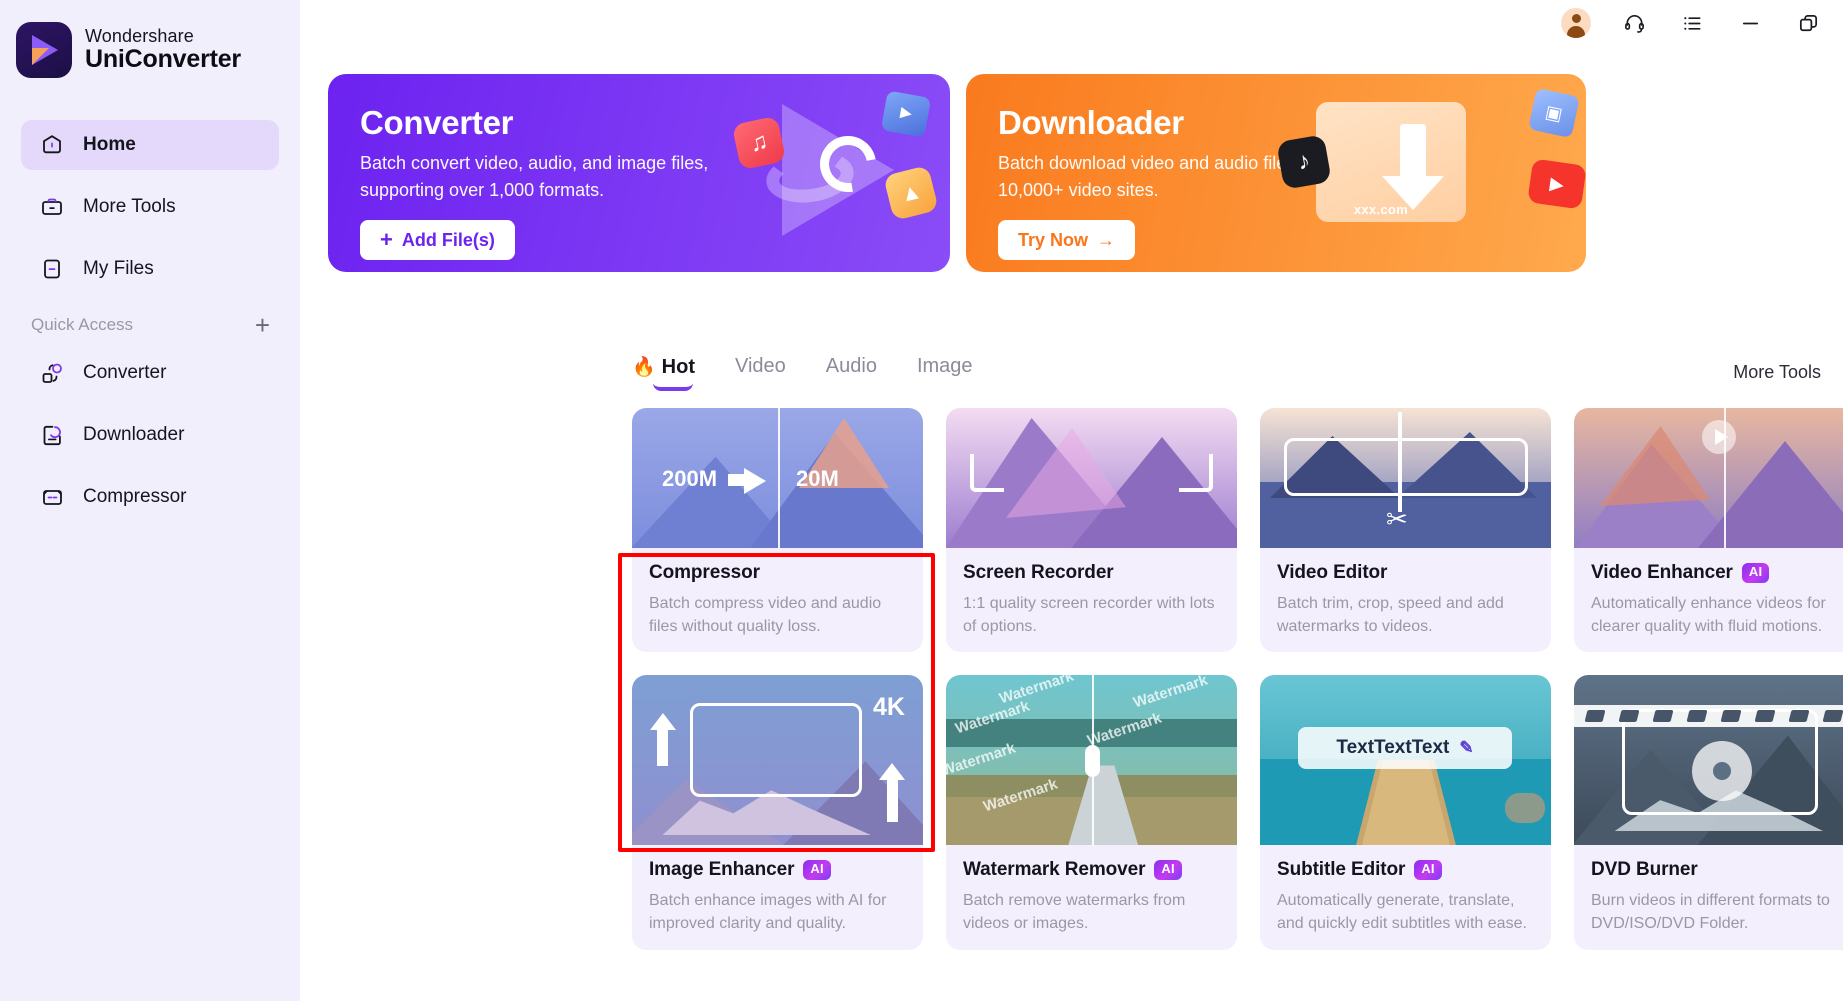 This screenshot has width=1843, height=1001. Describe the element at coordinates (851, 366) in the screenshot. I see `tab-label: Audio` at that location.